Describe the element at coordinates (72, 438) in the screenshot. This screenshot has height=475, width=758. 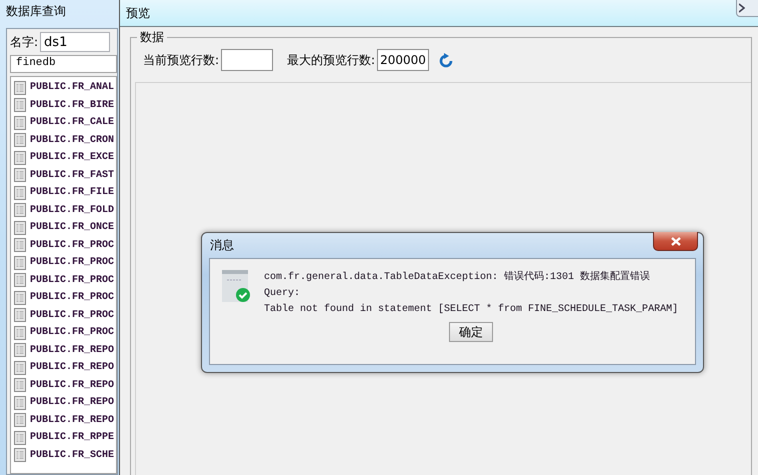
I see `table-item: PUBLIC.FR_RPPE` at that location.